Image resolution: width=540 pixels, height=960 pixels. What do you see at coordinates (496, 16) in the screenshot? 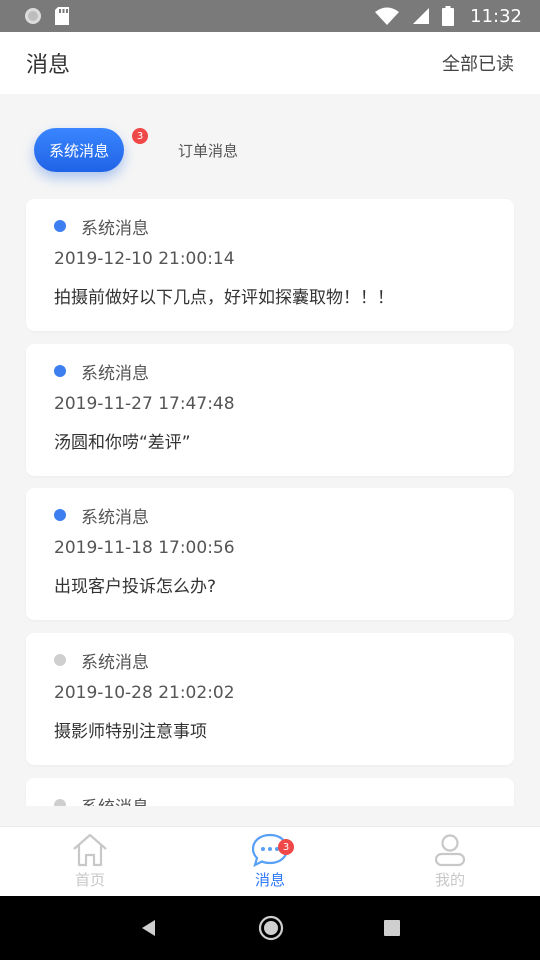
I see `status-time: 11:32` at bounding box center [496, 16].